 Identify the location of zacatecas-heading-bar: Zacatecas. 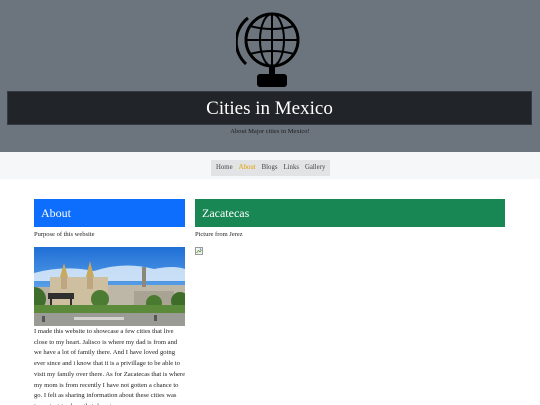
(350, 213).